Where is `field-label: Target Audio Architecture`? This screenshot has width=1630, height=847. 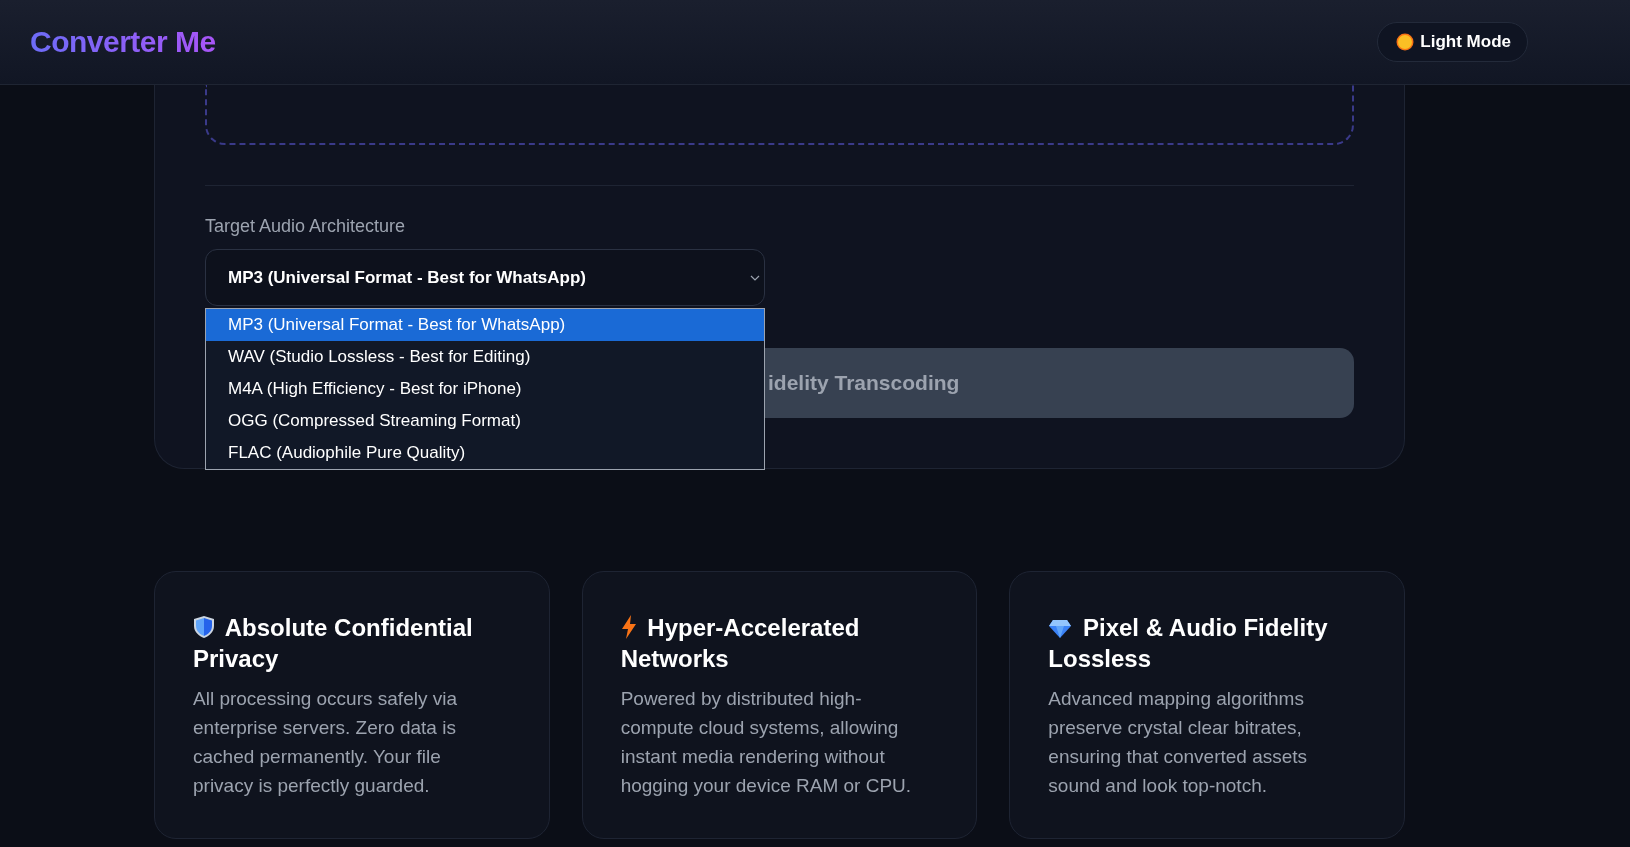
field-label: Target Audio Architecture is located at coordinates (306, 226).